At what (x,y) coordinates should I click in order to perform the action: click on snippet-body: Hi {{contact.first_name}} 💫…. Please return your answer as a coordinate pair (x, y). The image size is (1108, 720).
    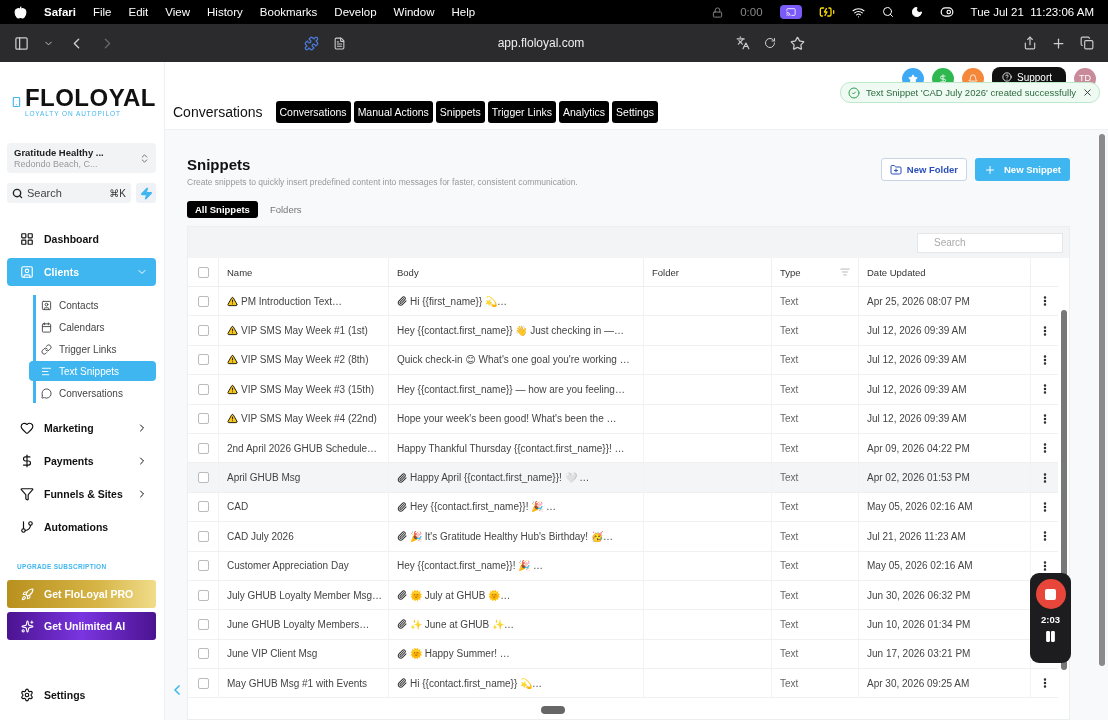
    Looking at the image, I should click on (476, 683).